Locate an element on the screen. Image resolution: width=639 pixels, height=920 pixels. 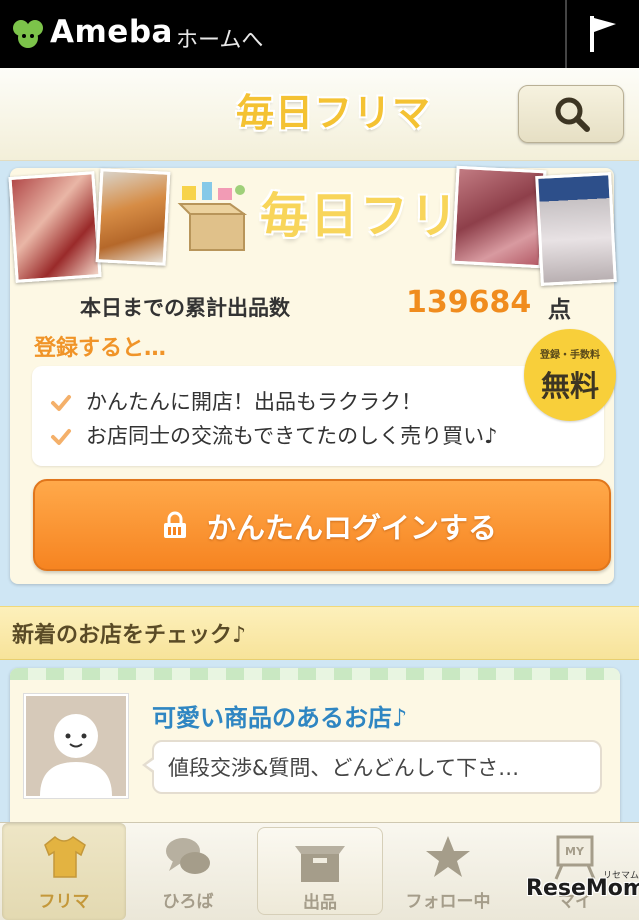
ameba-brand: Ameba is located at coordinates (111, 32).